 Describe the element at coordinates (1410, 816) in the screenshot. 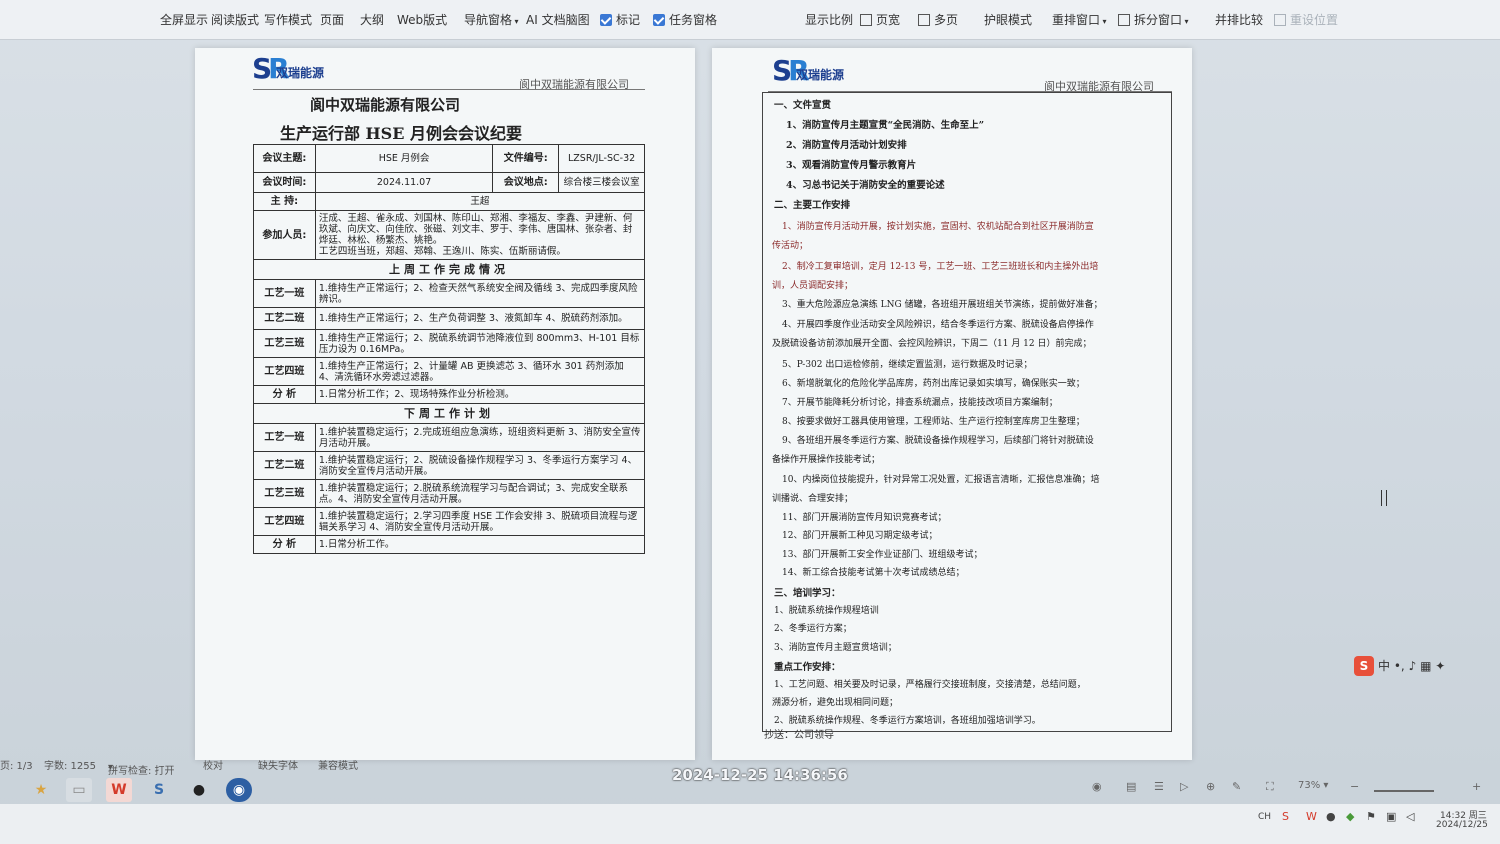

I see `volume-icon: ◁` at that location.